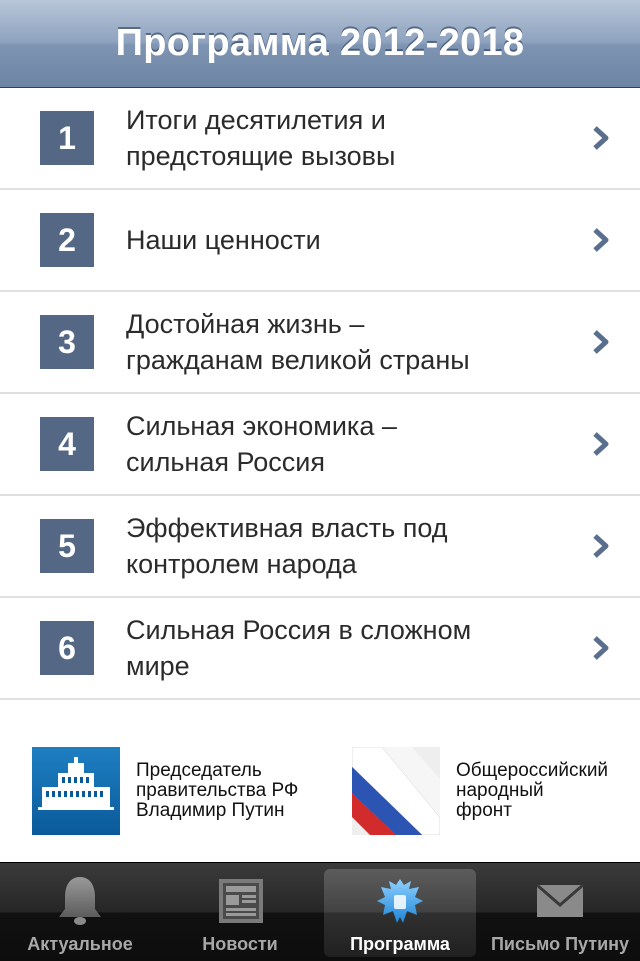 The width and height of the screenshot is (640, 961). What do you see at coordinates (67, 138) in the screenshot?
I see `section-number-badge: 1` at bounding box center [67, 138].